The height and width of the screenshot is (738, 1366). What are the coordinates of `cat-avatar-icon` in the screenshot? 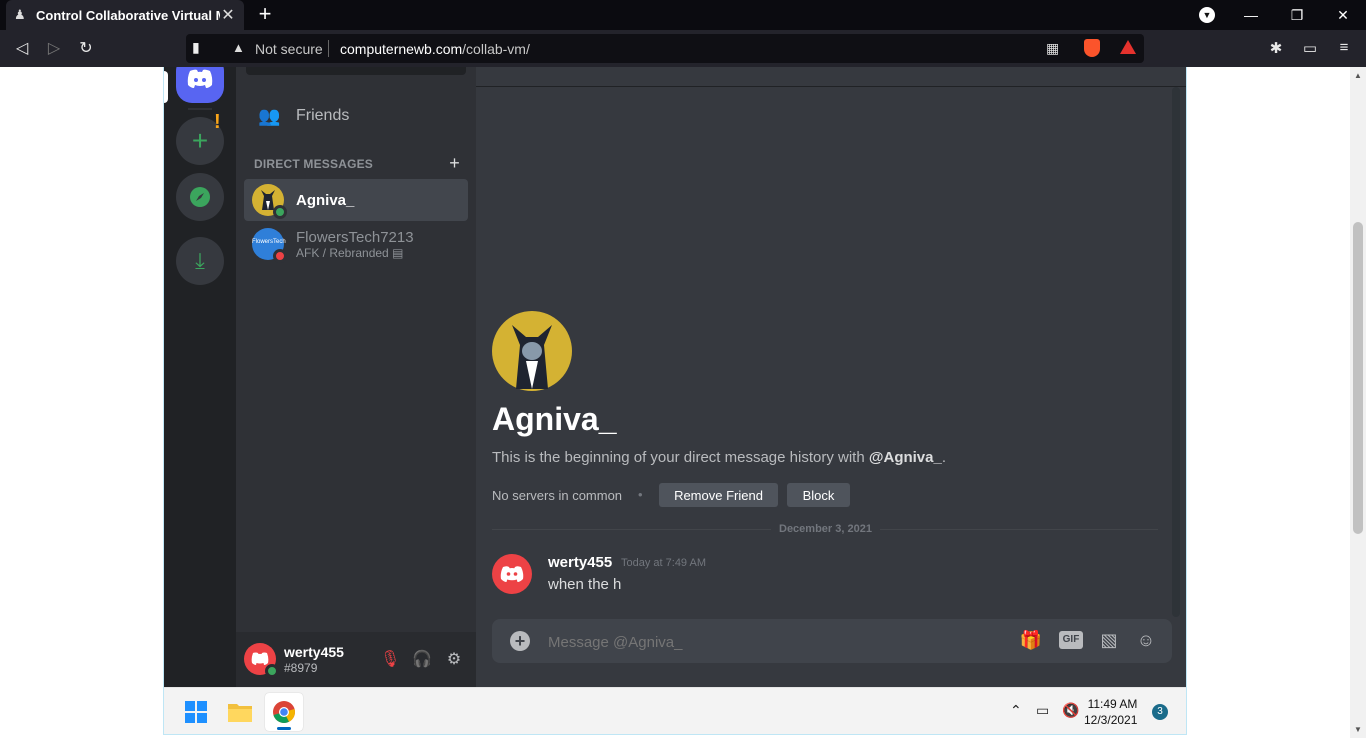 It's located at (532, 357).